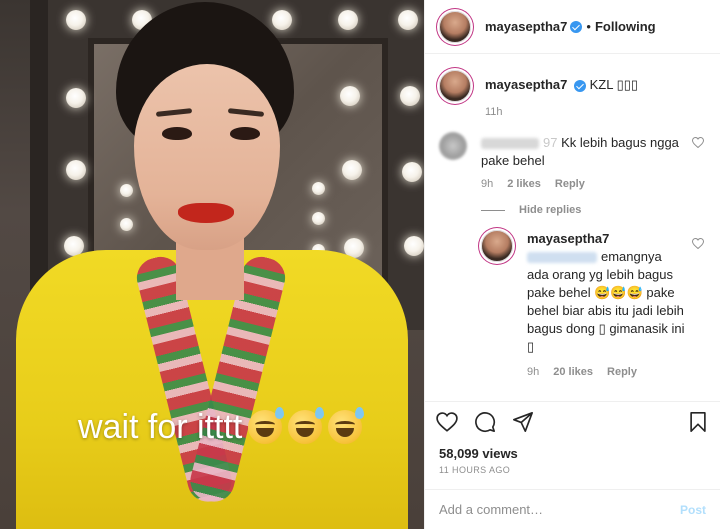  I want to click on author-username: mayaseptha7, so click(526, 26).